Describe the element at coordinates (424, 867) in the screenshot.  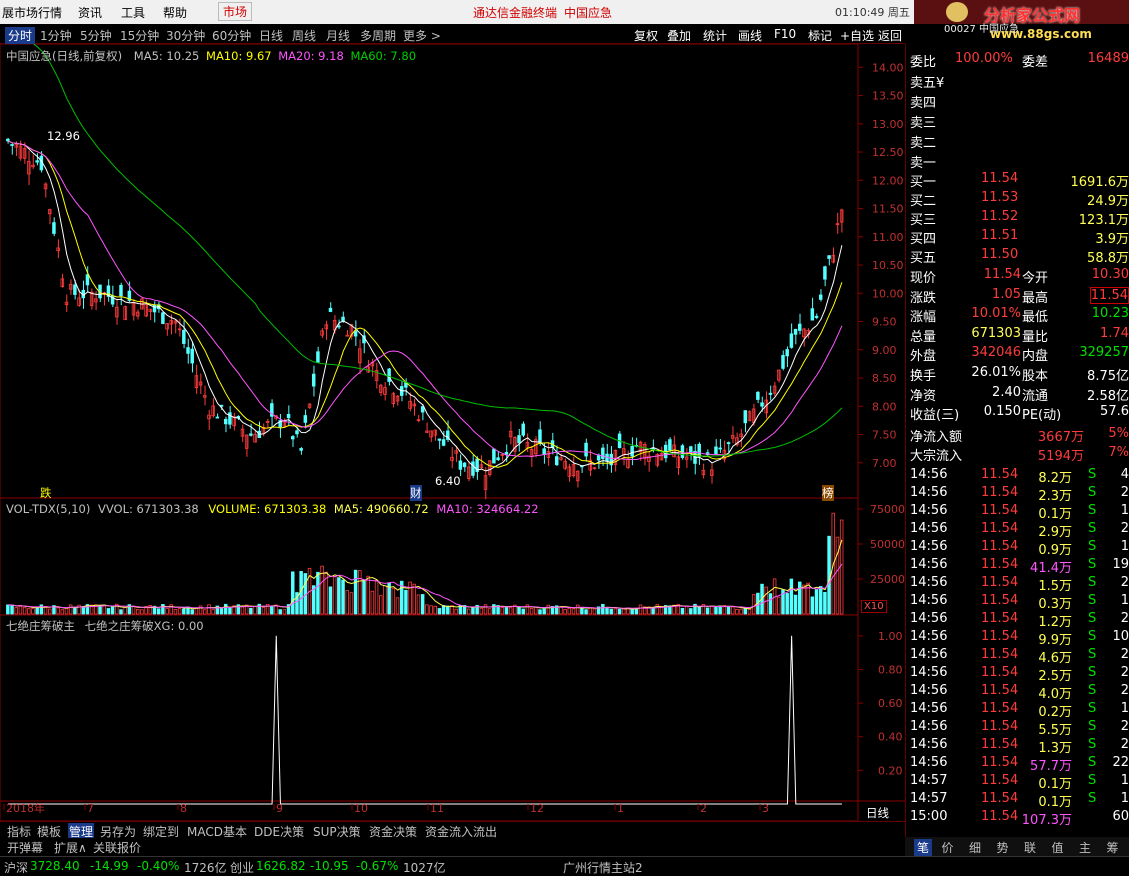
I see `cy-amount: 1027亿` at that location.